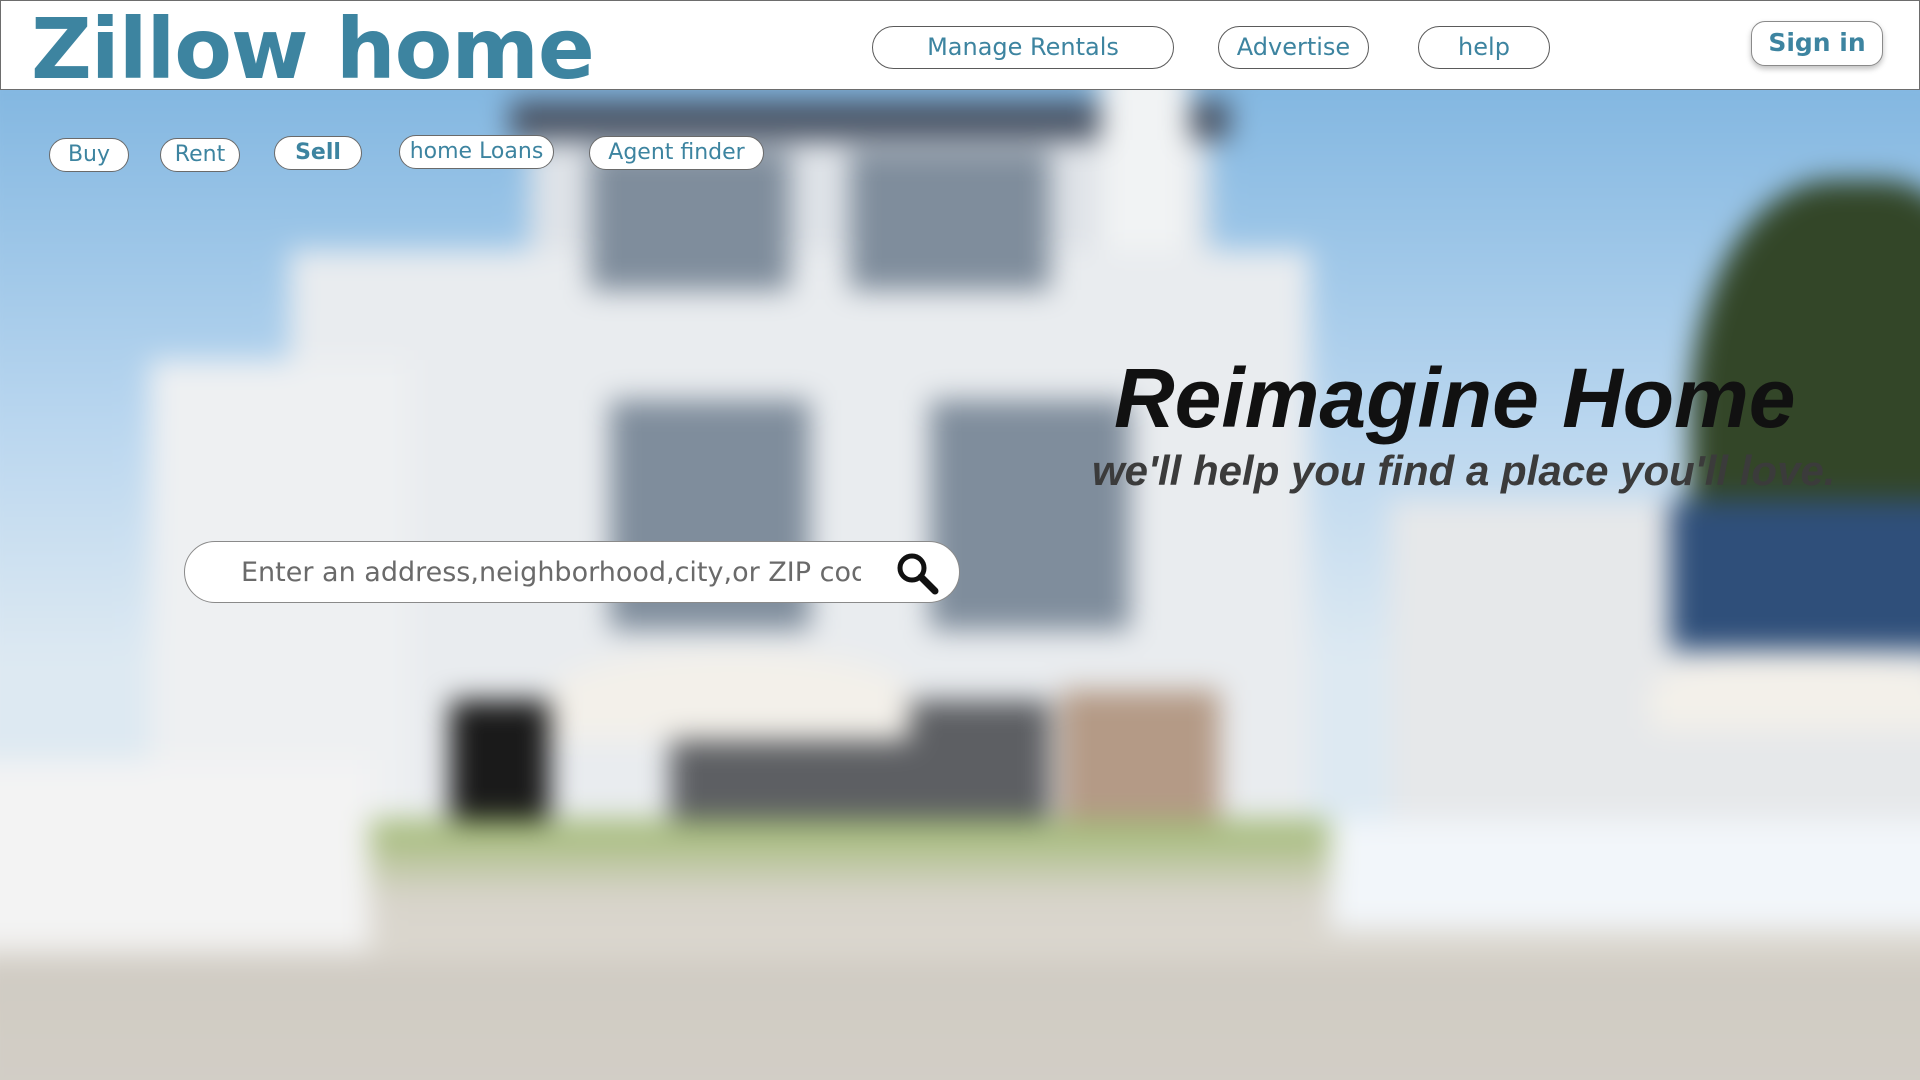  Describe the element at coordinates (917, 573) in the screenshot. I see `search-icon` at that location.